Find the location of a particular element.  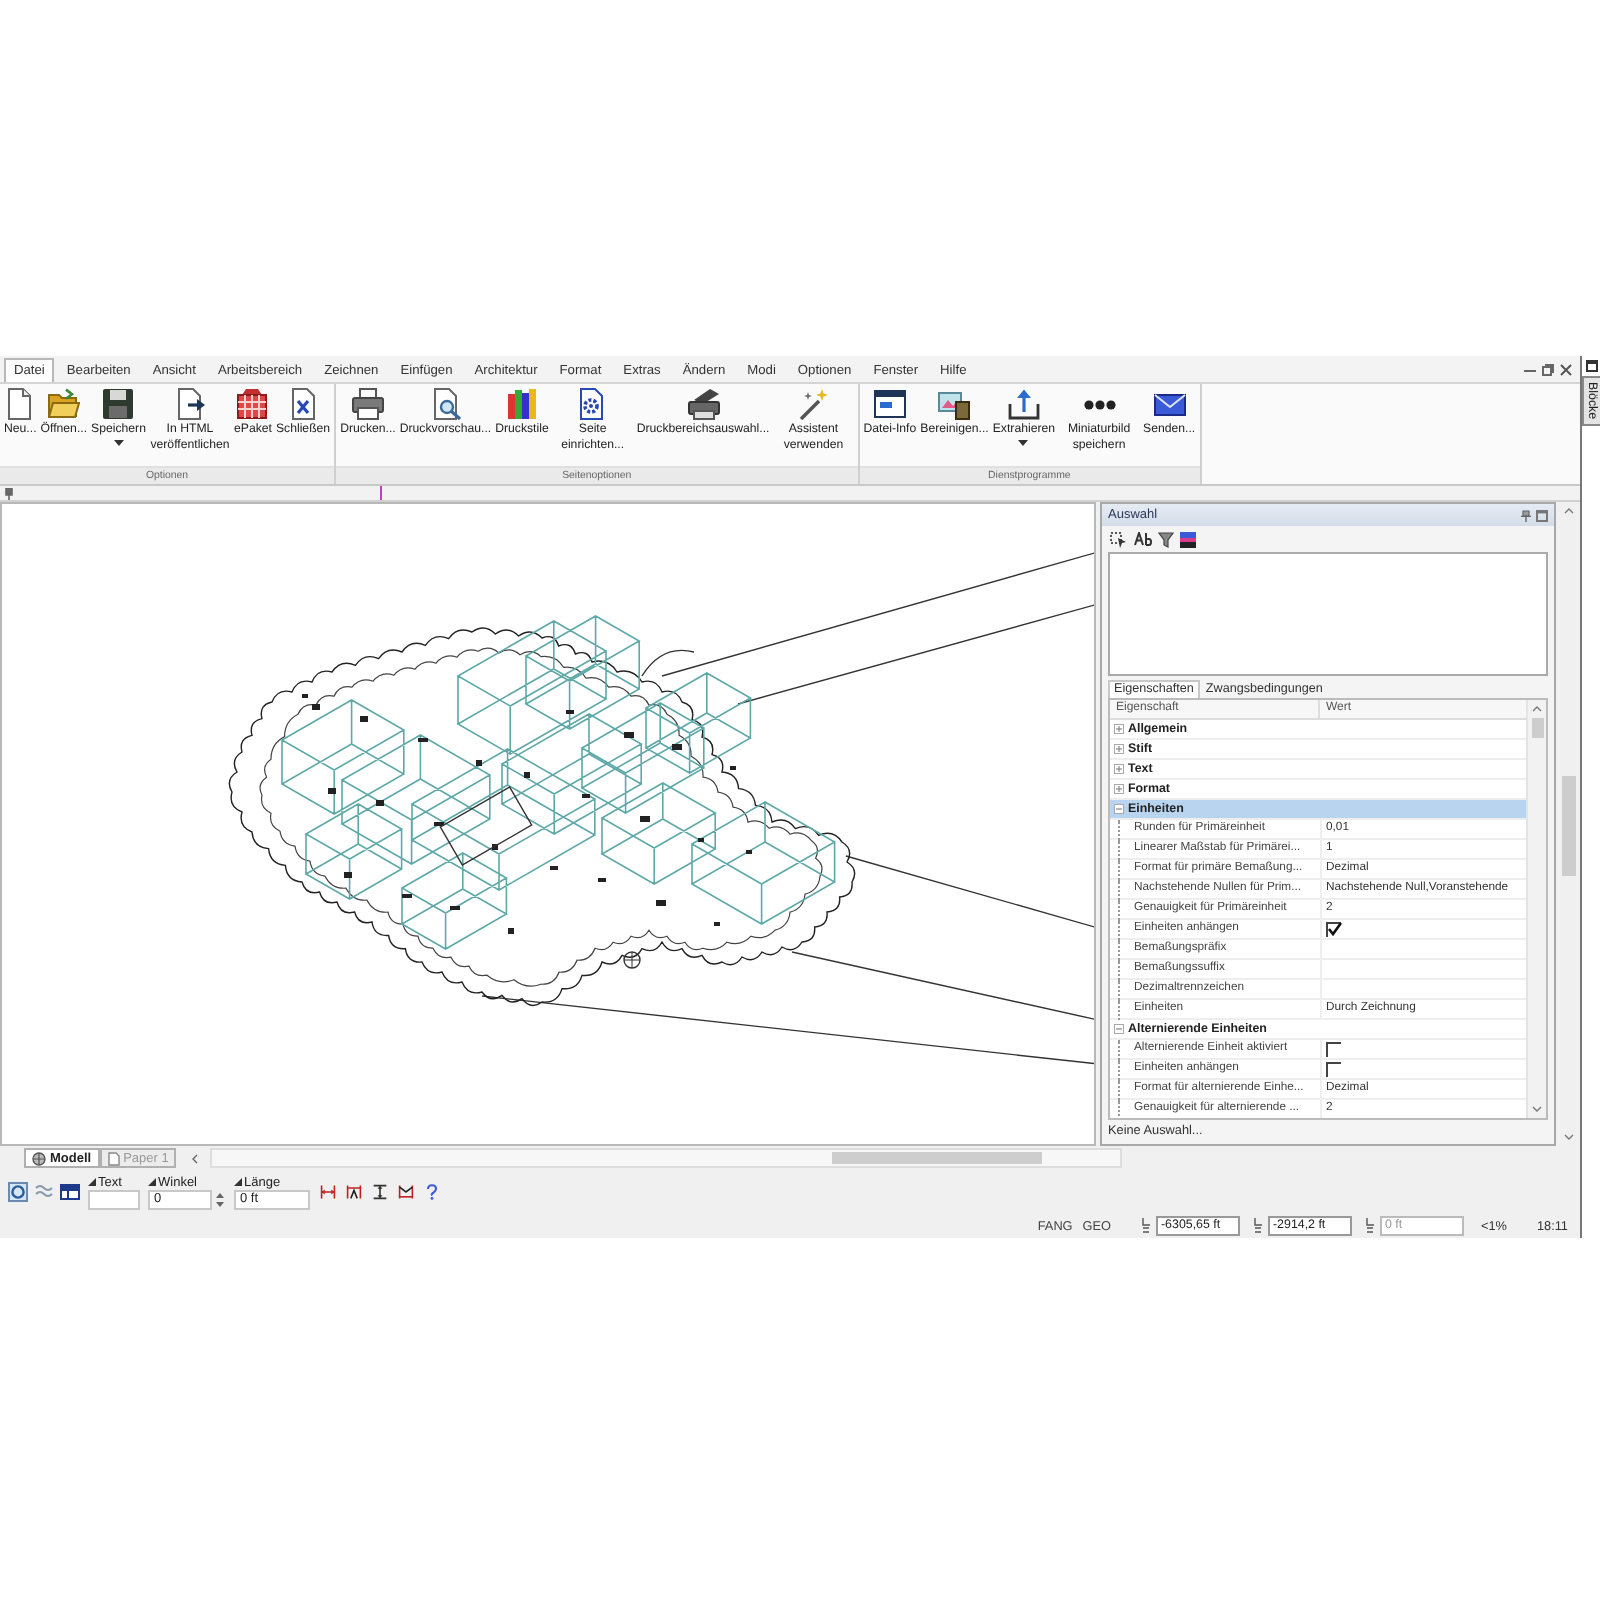

cursor-marker is located at coordinates (381, 493).